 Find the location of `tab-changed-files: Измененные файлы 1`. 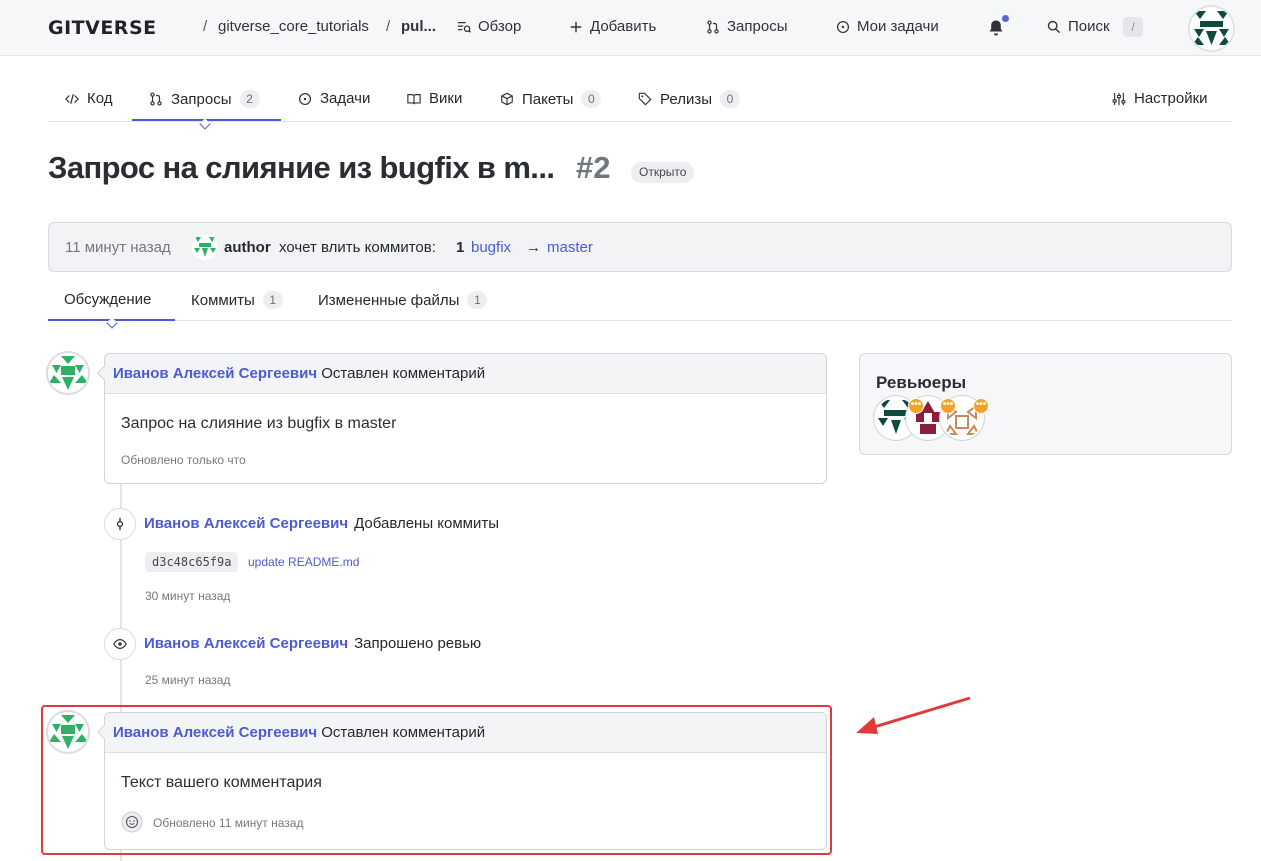

tab-changed-files: Измененные файлы 1 is located at coordinates (403, 300).